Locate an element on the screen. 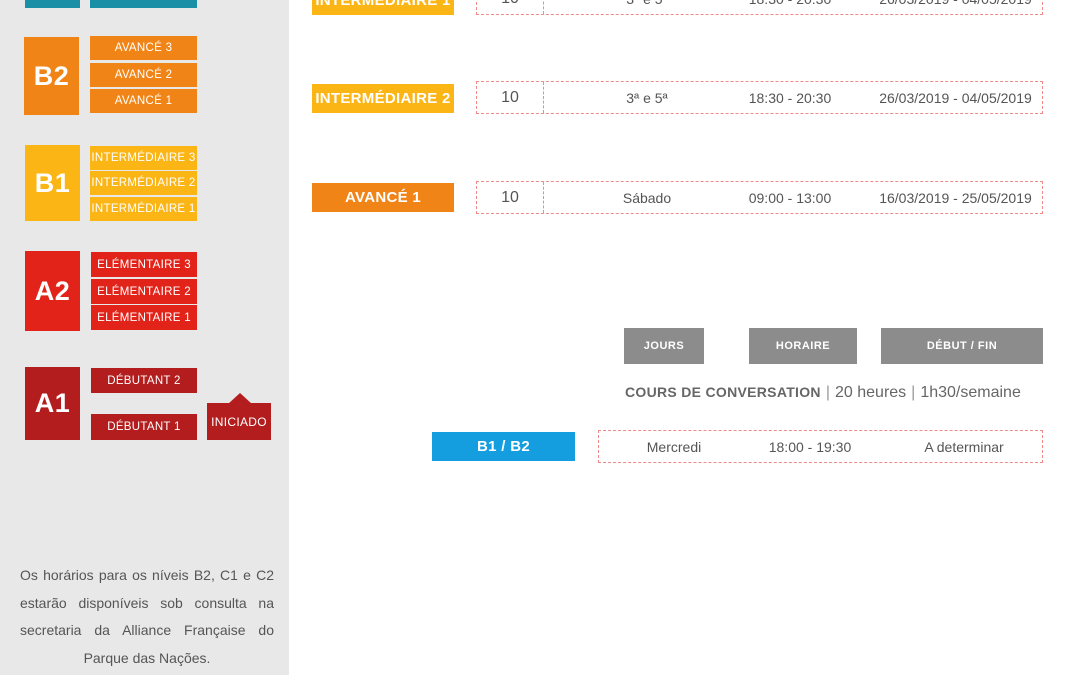 The width and height of the screenshot is (1080, 675). conversation-period-cell: A determinar is located at coordinates (964, 446).